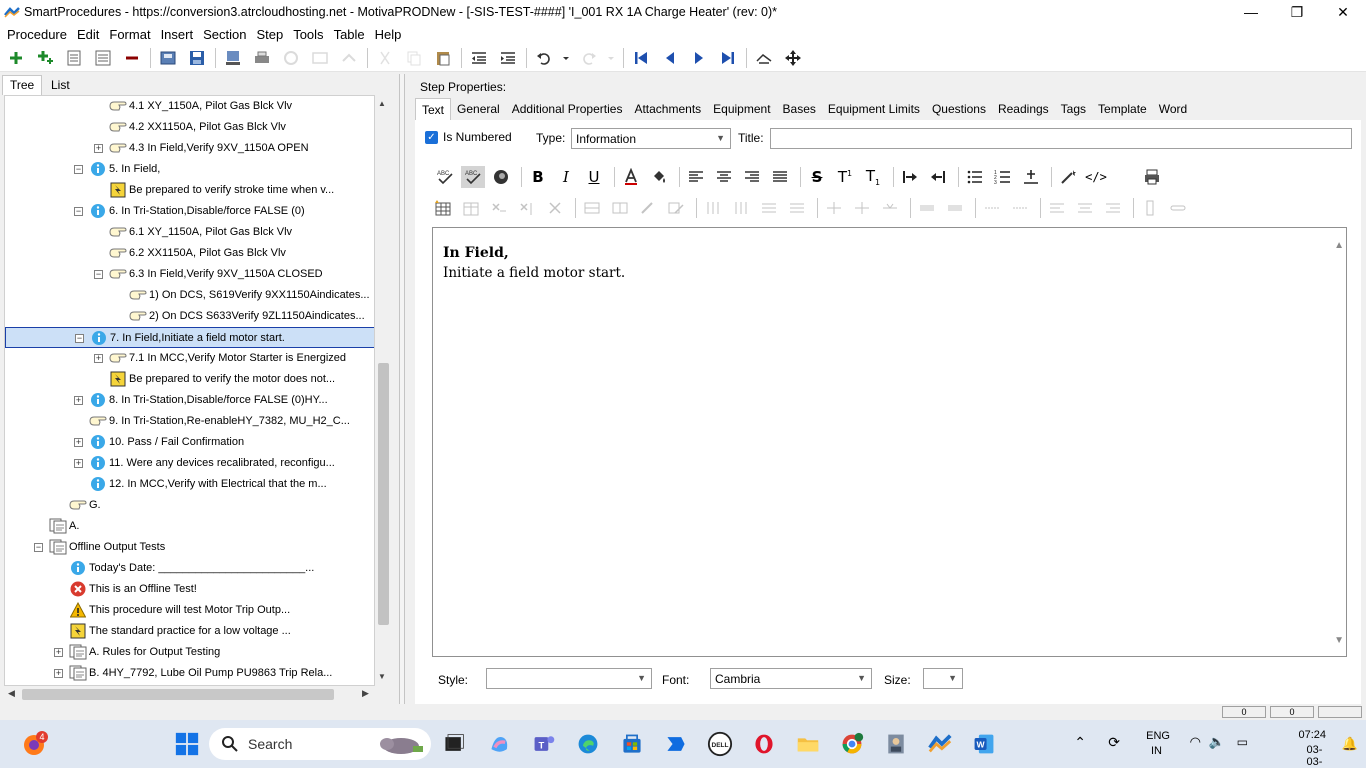 Image resolution: width=1366 pixels, height=768 pixels. What do you see at coordinates (940, 744) in the screenshot?
I see `smartprocedures-taskbar-icon` at bounding box center [940, 744].